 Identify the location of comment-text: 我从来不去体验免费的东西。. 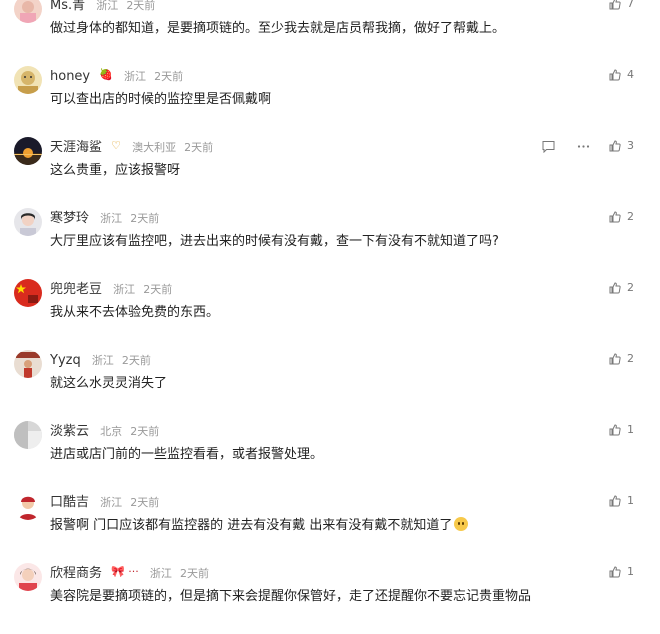
(135, 312).